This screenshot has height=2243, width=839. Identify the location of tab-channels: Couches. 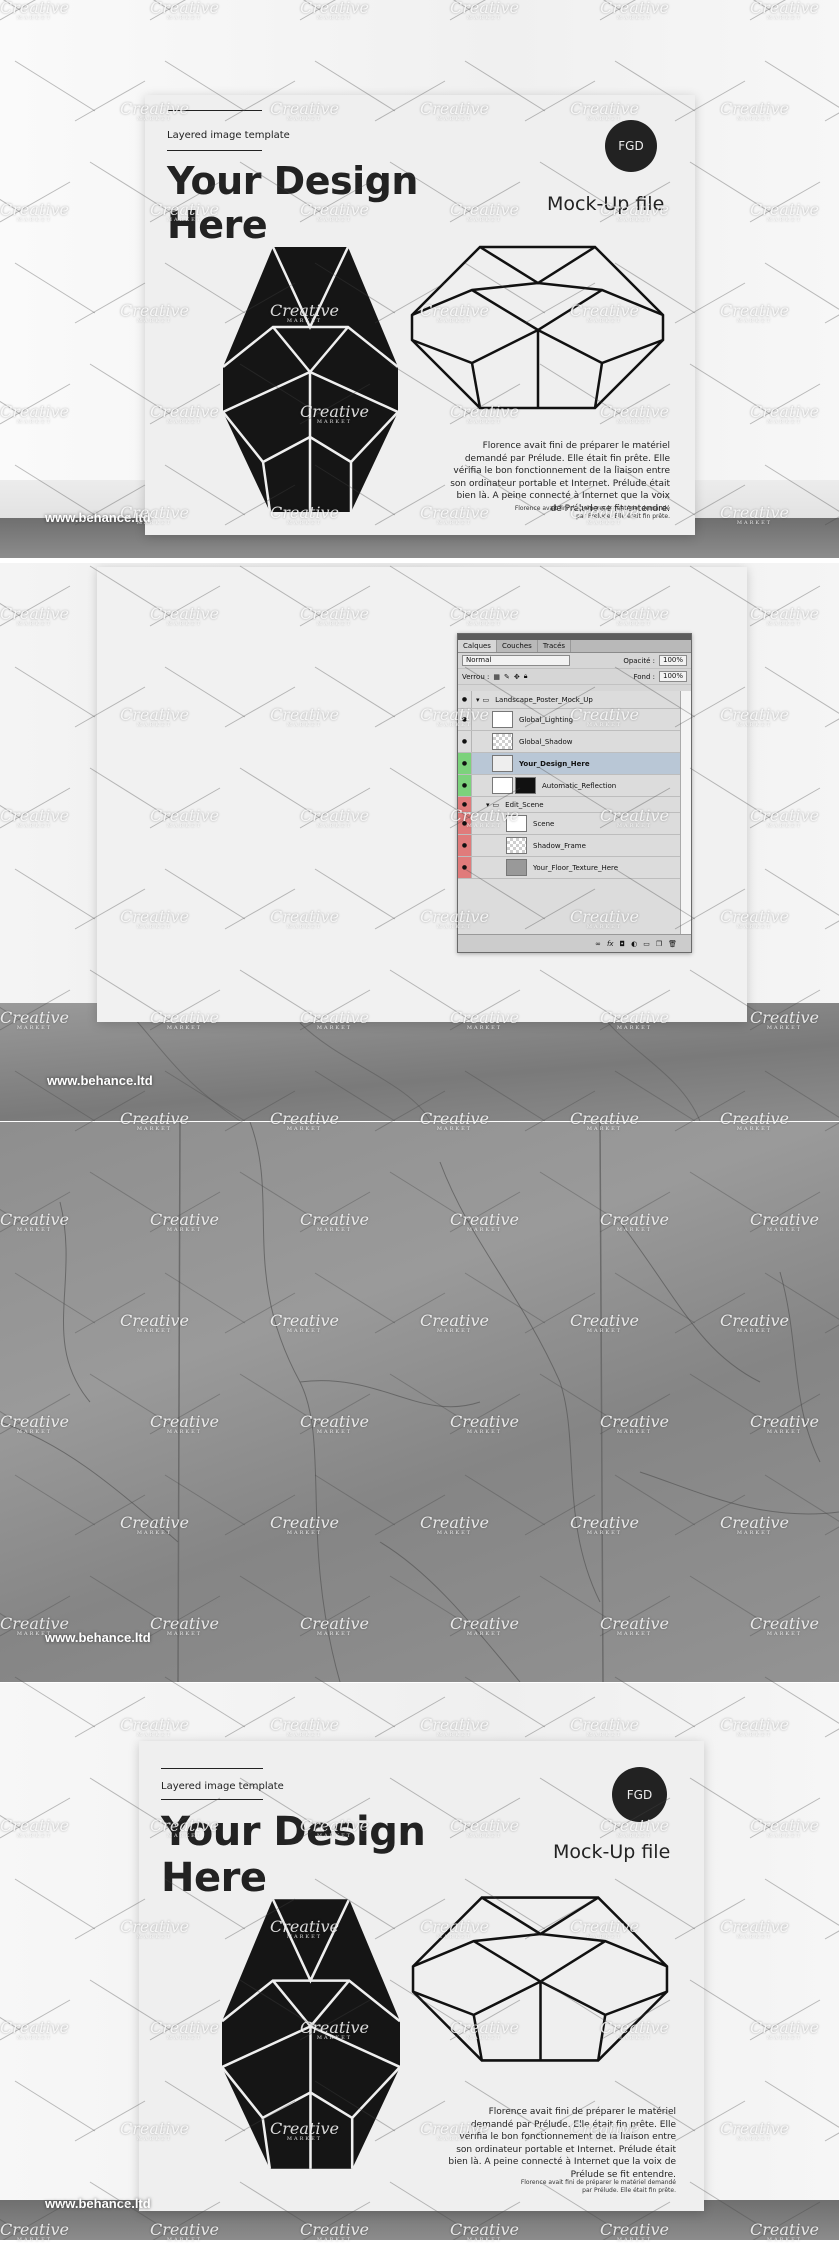
(517, 646).